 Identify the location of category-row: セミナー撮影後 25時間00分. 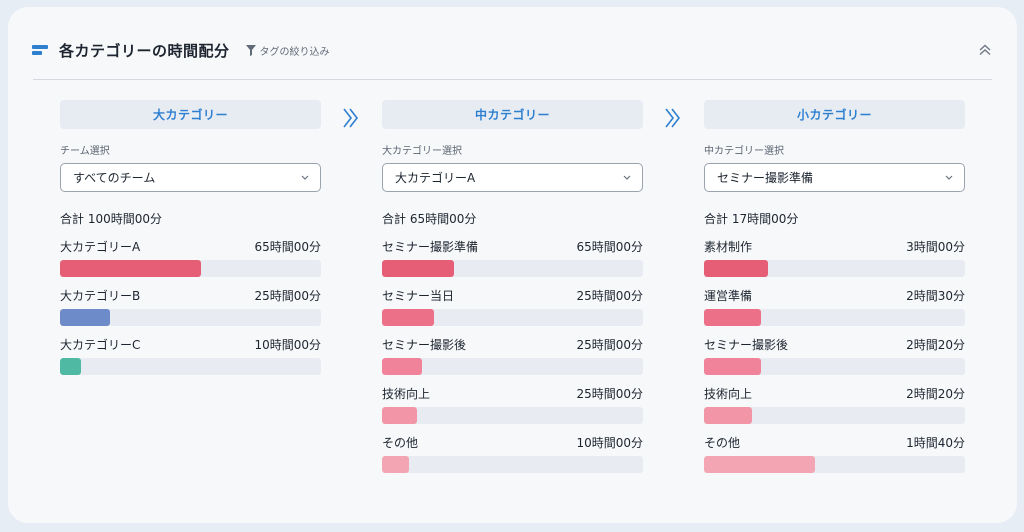
(512, 362).